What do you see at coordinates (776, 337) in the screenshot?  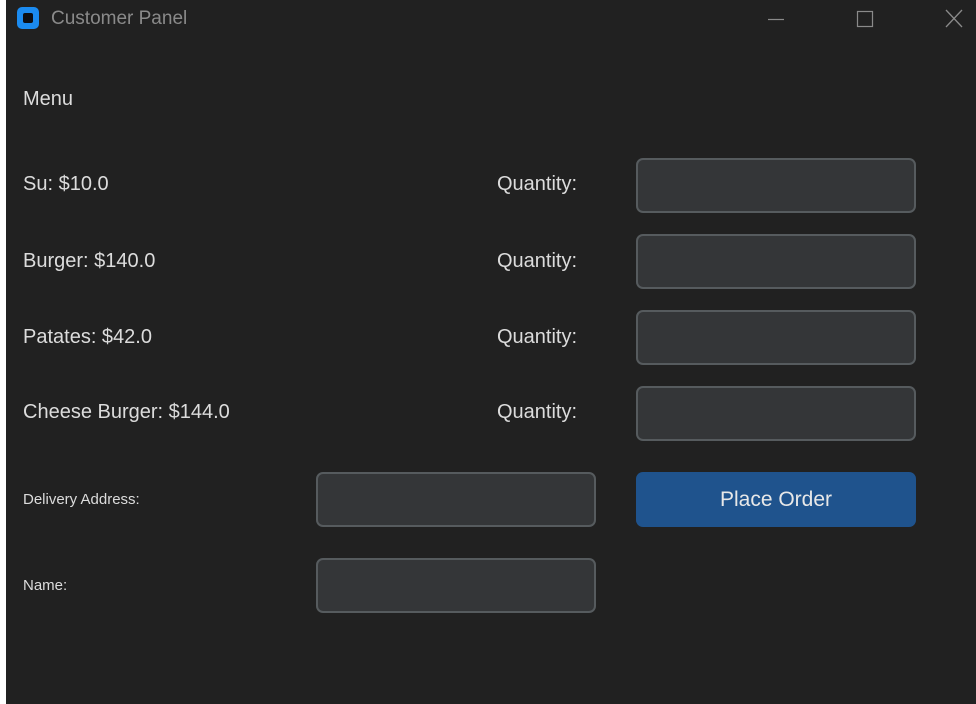 I see `quantity-input-patates` at bounding box center [776, 337].